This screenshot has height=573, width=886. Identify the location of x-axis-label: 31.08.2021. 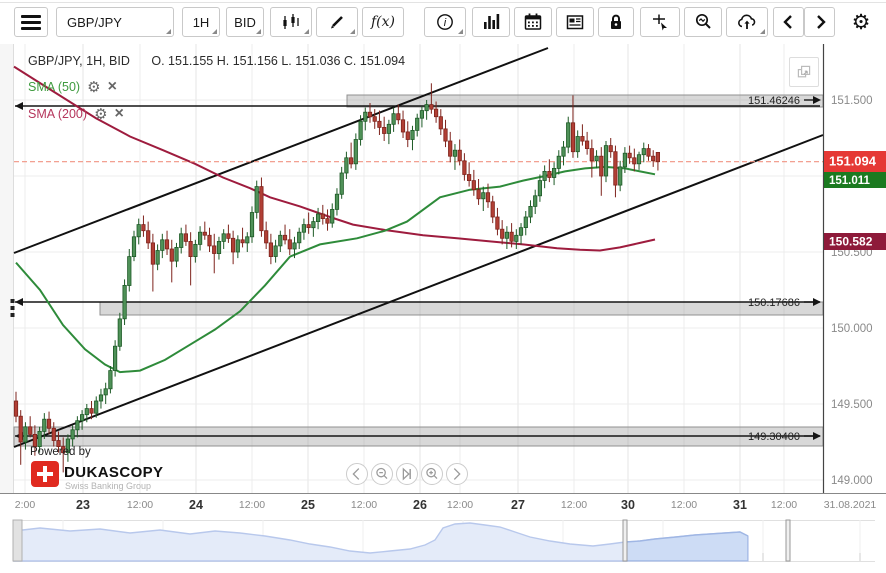
(850, 505).